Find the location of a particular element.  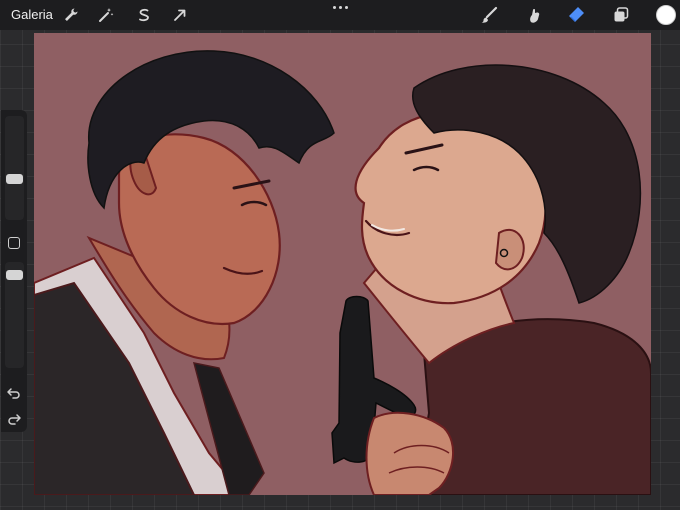

redo-icon is located at coordinates (14, 419).